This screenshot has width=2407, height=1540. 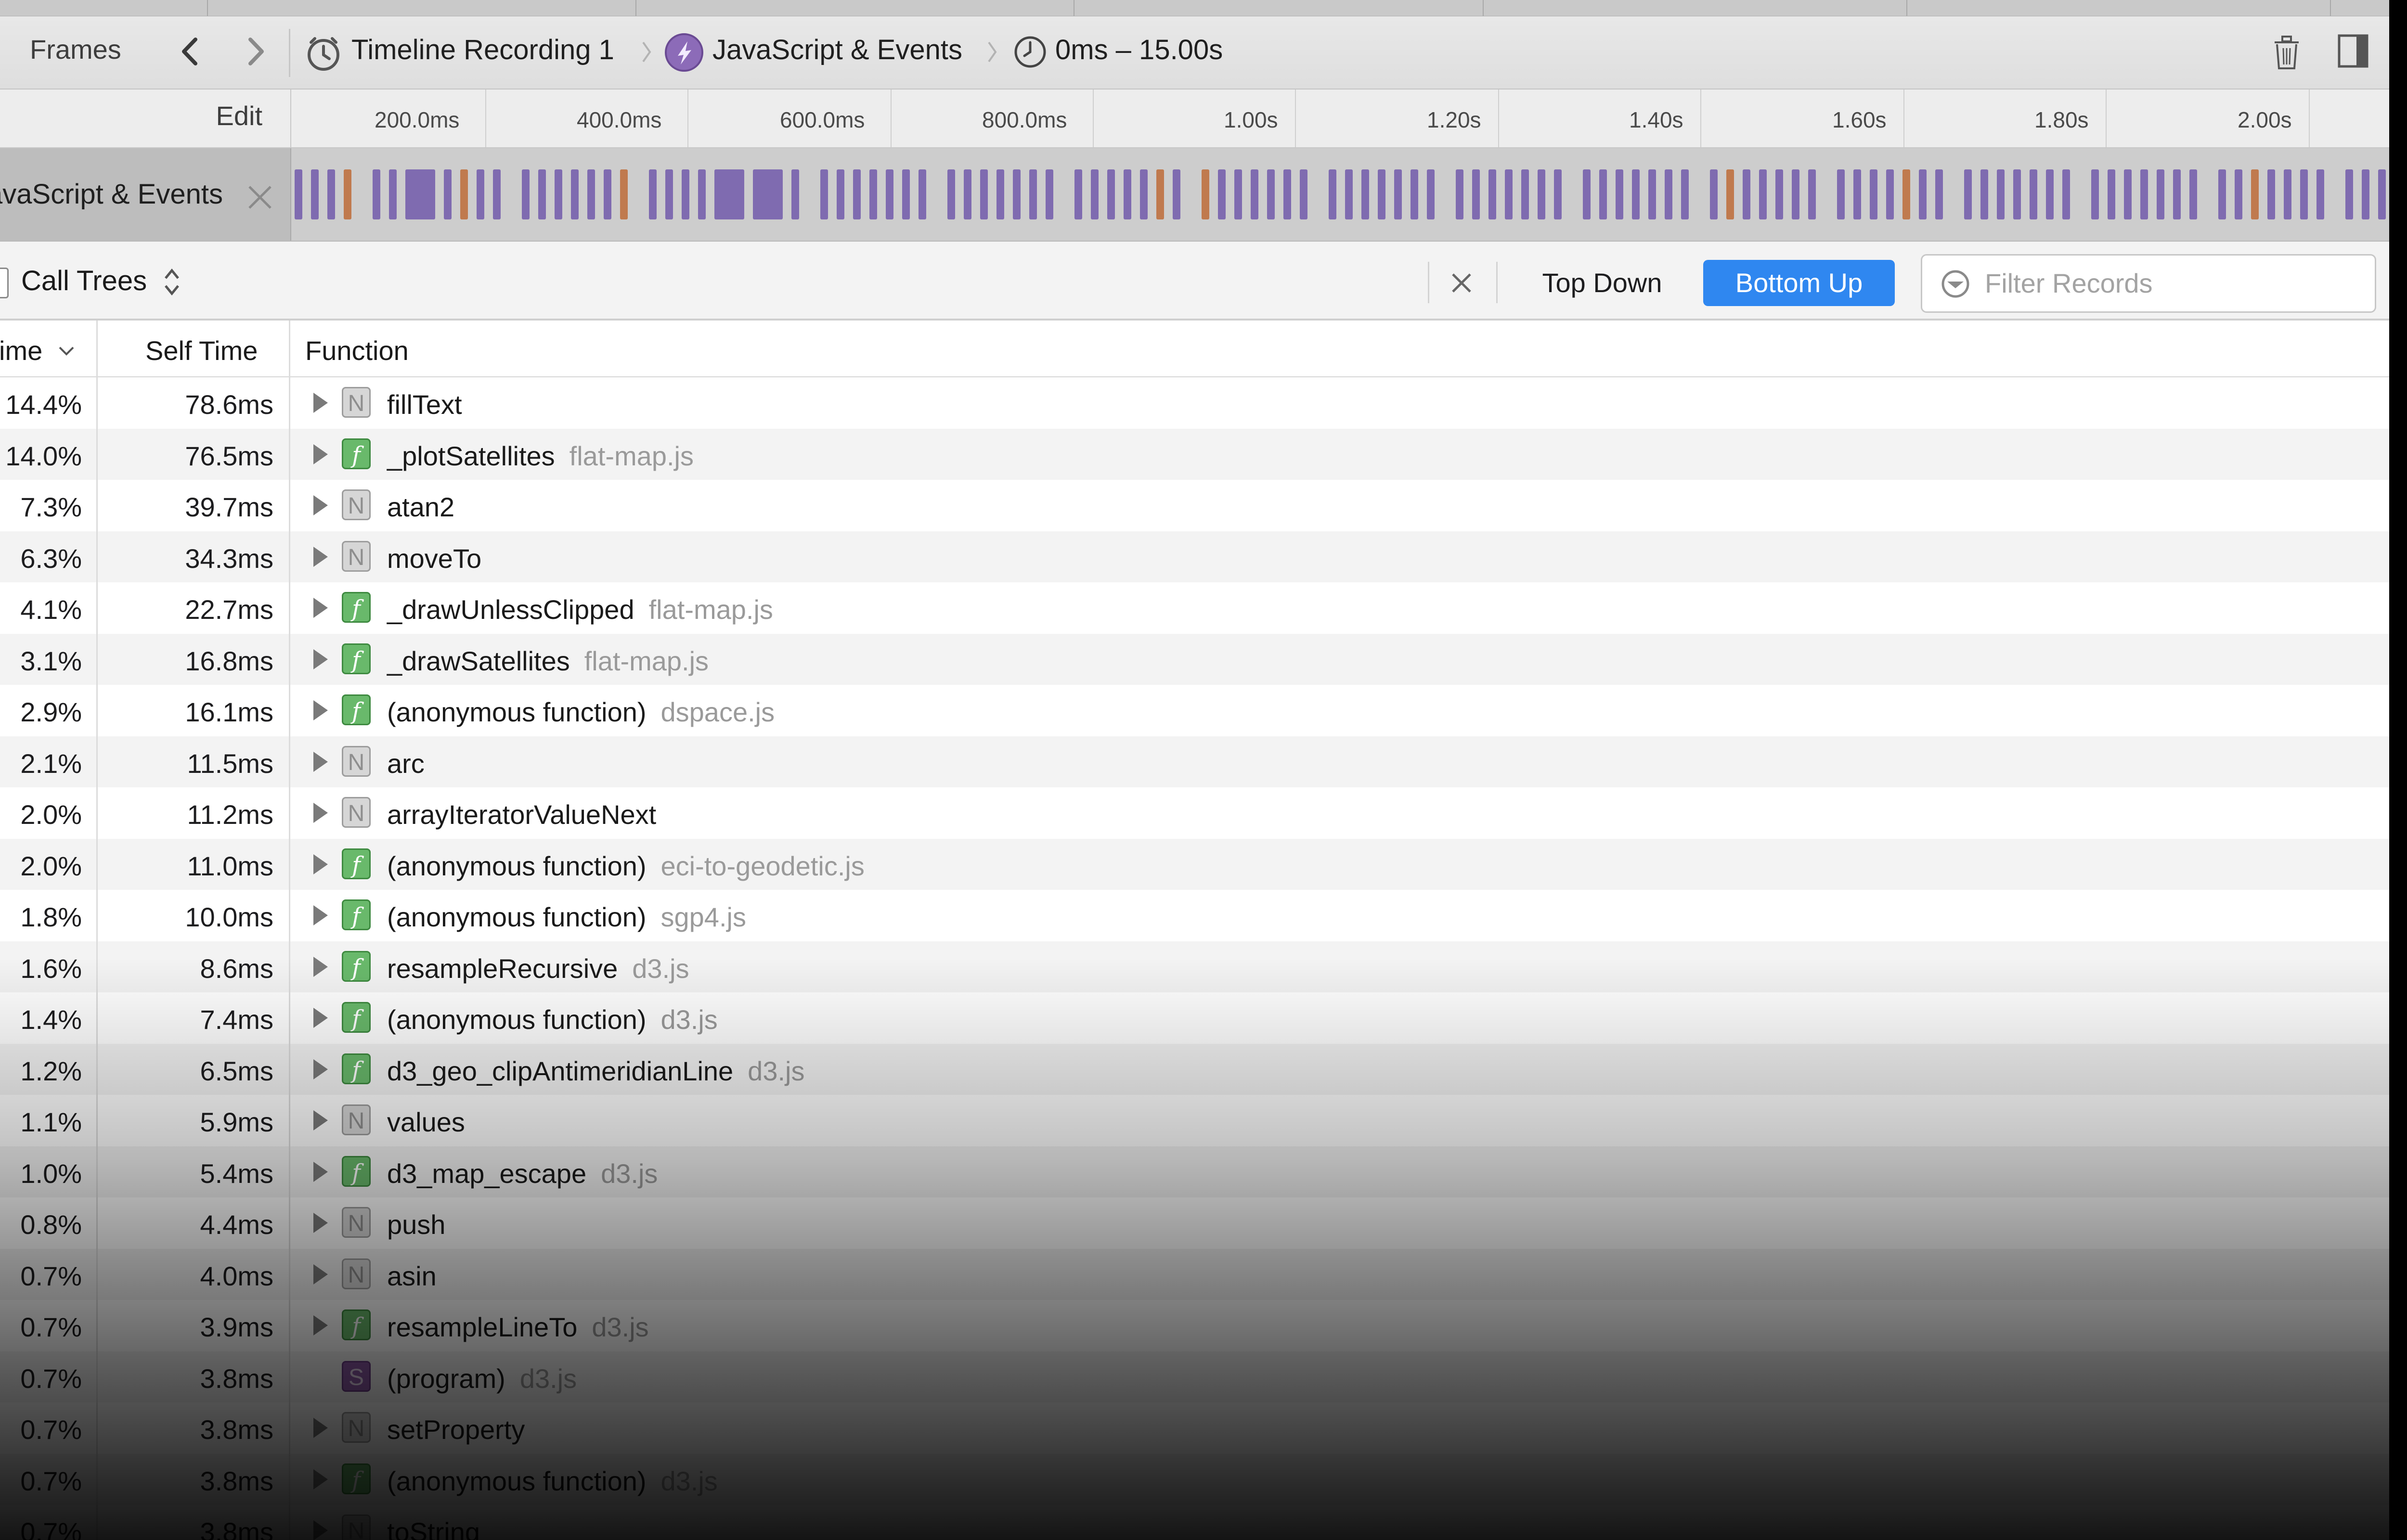 What do you see at coordinates (1194, 915) in the screenshot?
I see `table-row: 1.8% 10.0ms f (anonymous function) sgp4.js` at bounding box center [1194, 915].